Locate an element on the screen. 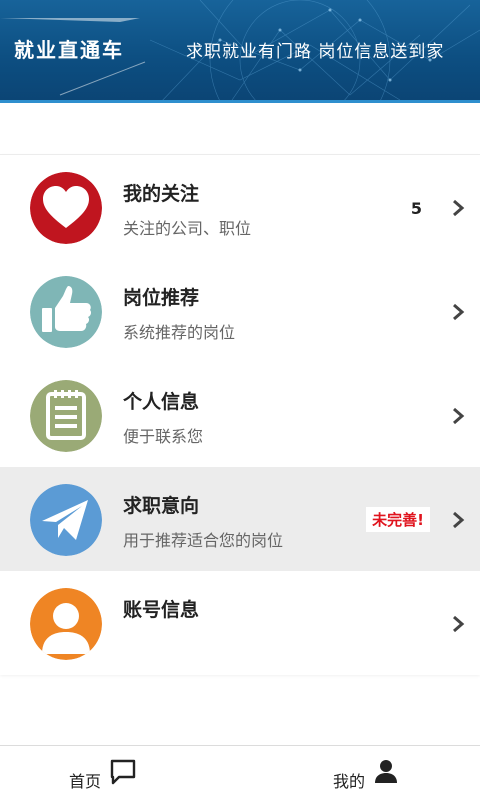  menu-item-subtitle: 系统推荐的岗位 is located at coordinates (179, 332).